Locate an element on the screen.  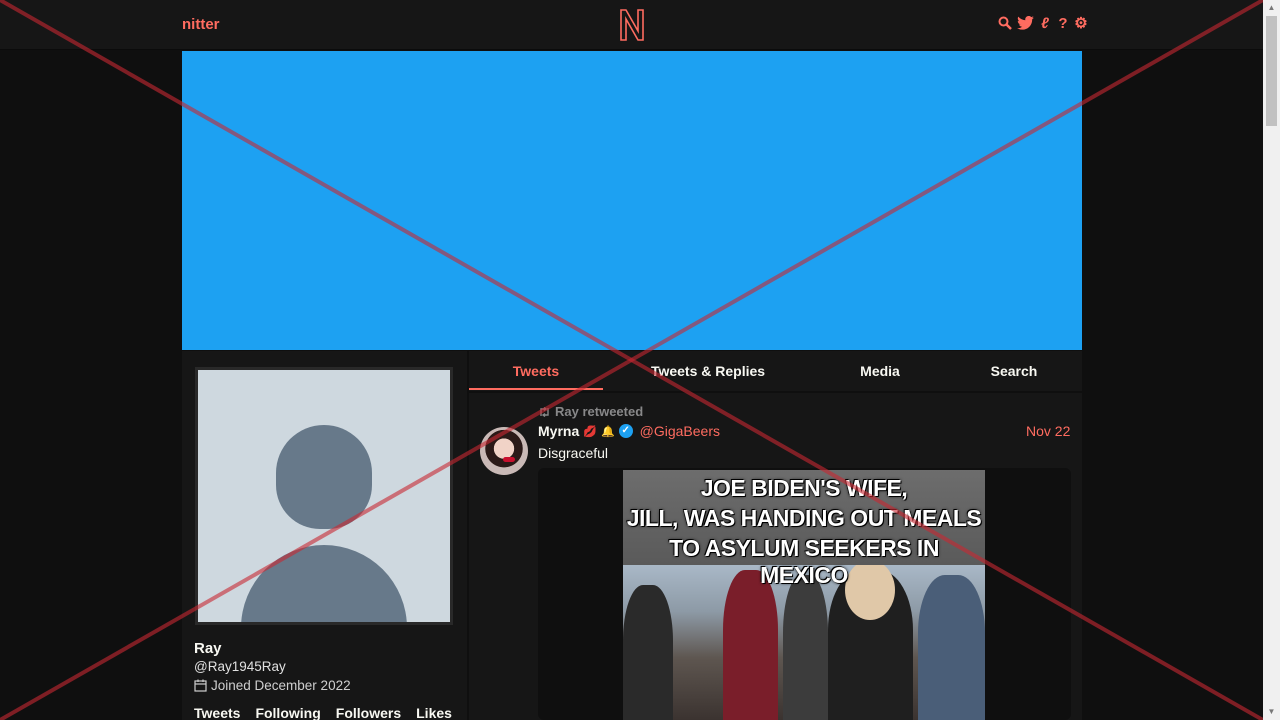
calendar-icon is located at coordinates (200, 685).